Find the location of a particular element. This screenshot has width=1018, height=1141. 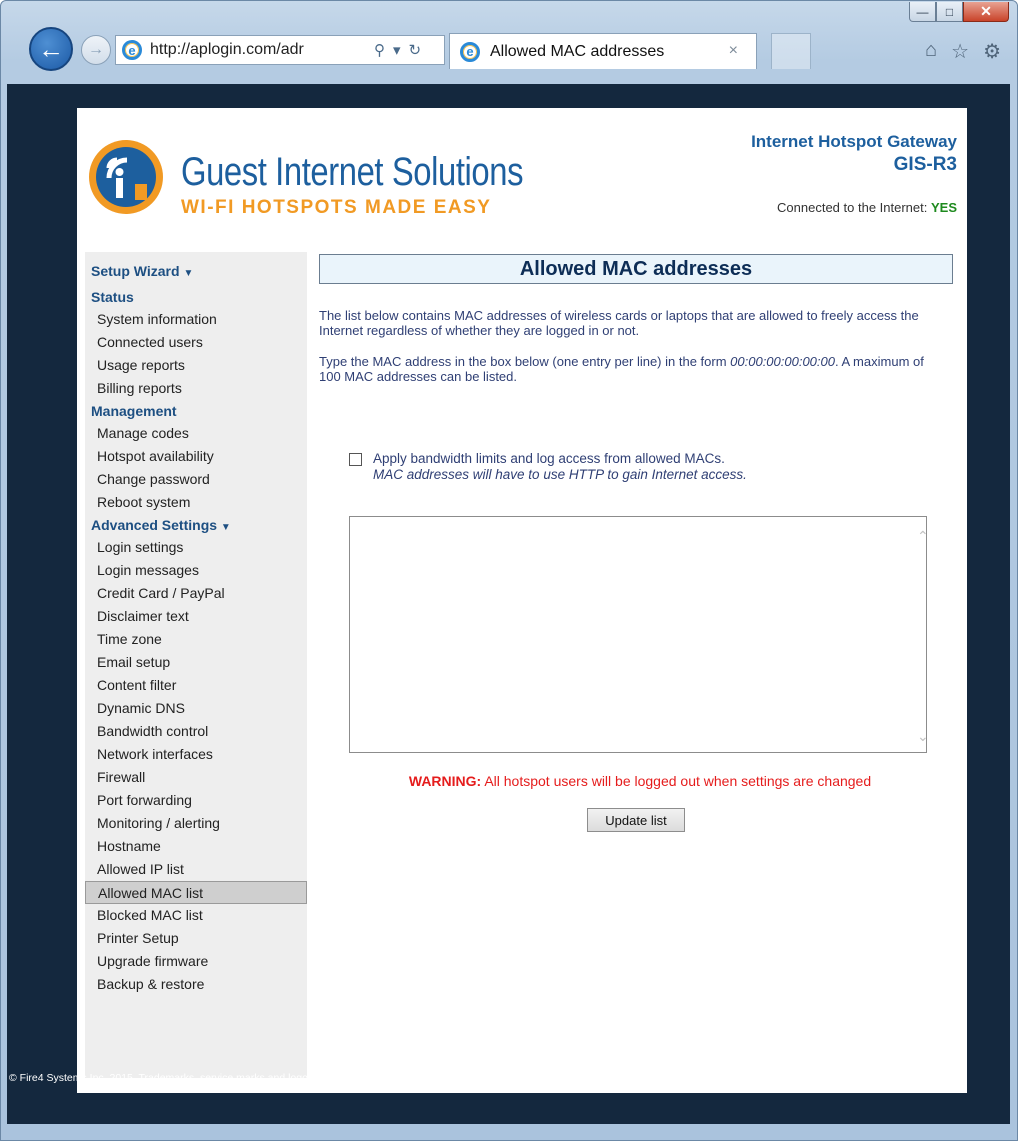

sidebar-management-heading: Management is located at coordinates (134, 411).